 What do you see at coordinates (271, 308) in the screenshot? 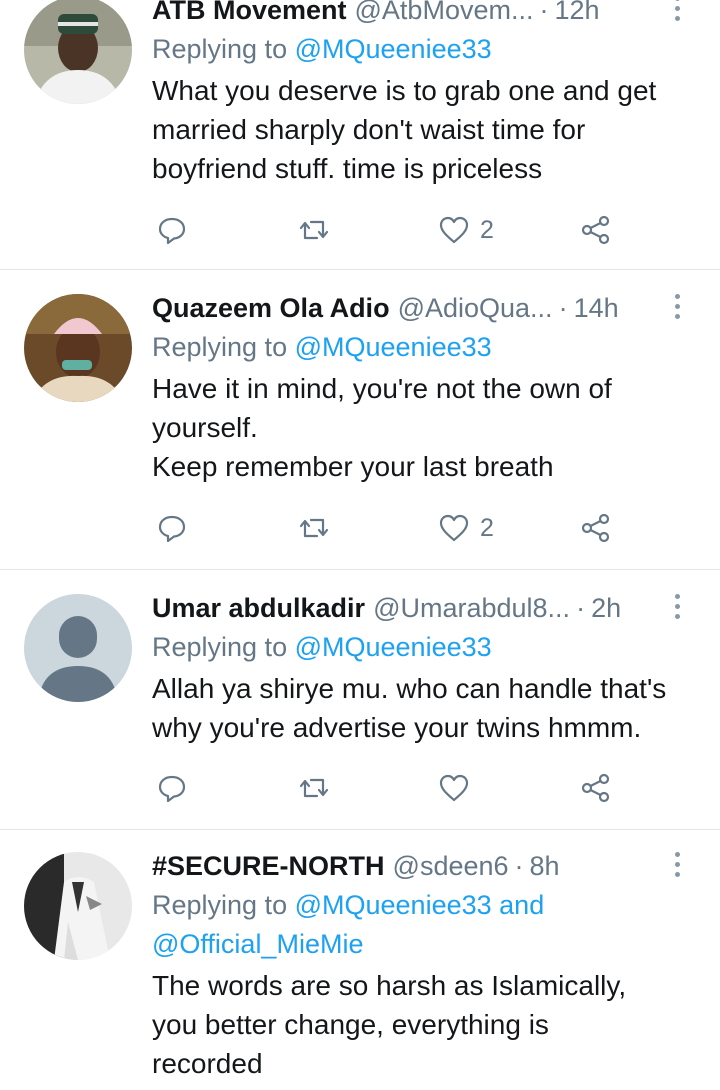
I see `display-name: Quazeem Ola Adio` at bounding box center [271, 308].